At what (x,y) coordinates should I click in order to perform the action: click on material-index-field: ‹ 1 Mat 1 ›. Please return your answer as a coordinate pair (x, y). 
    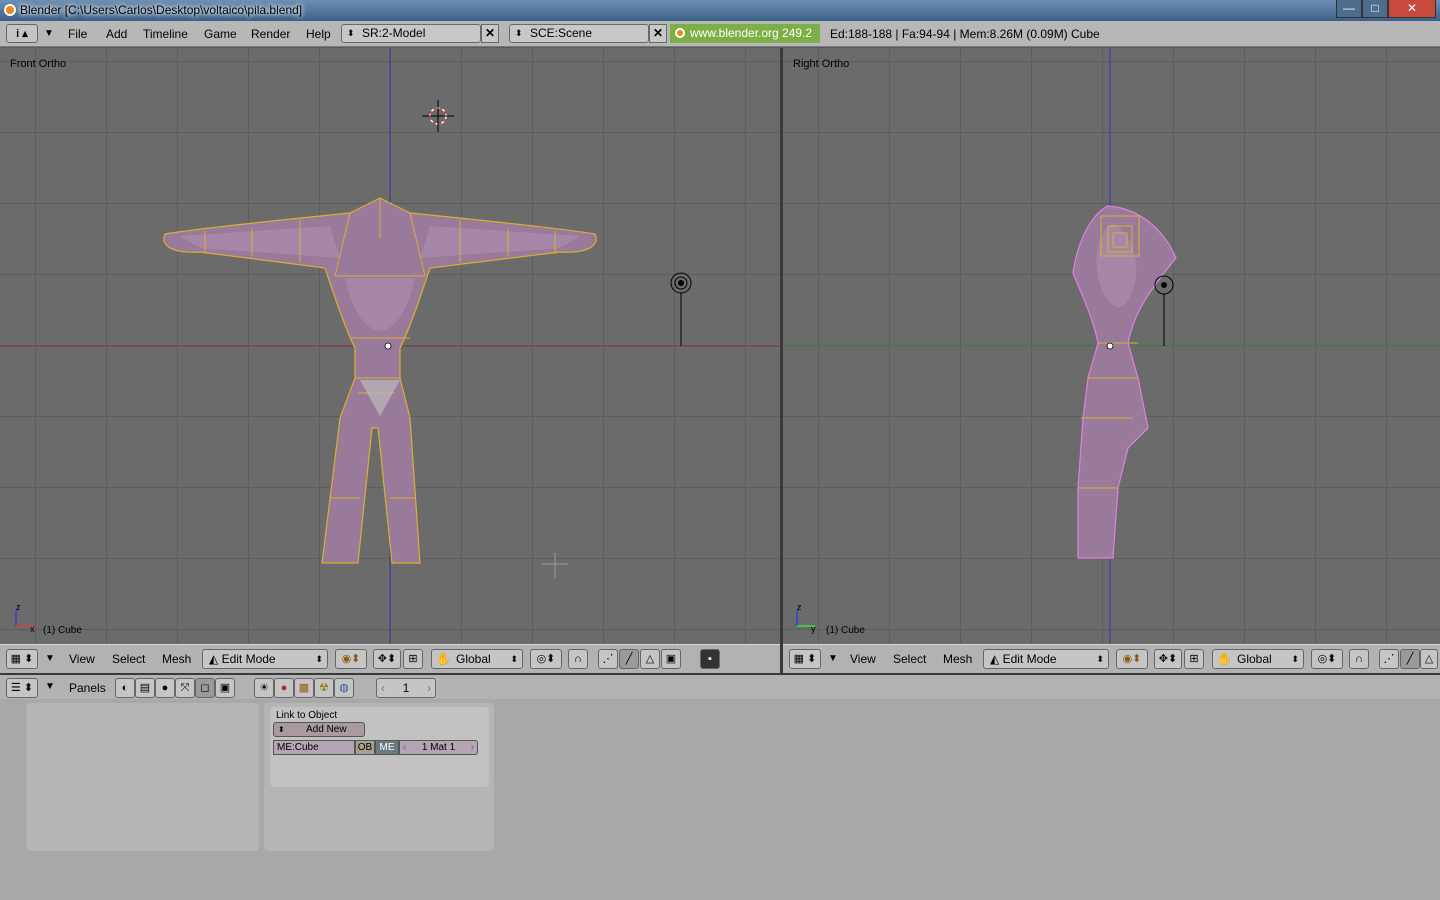
    Looking at the image, I should click on (438, 747).